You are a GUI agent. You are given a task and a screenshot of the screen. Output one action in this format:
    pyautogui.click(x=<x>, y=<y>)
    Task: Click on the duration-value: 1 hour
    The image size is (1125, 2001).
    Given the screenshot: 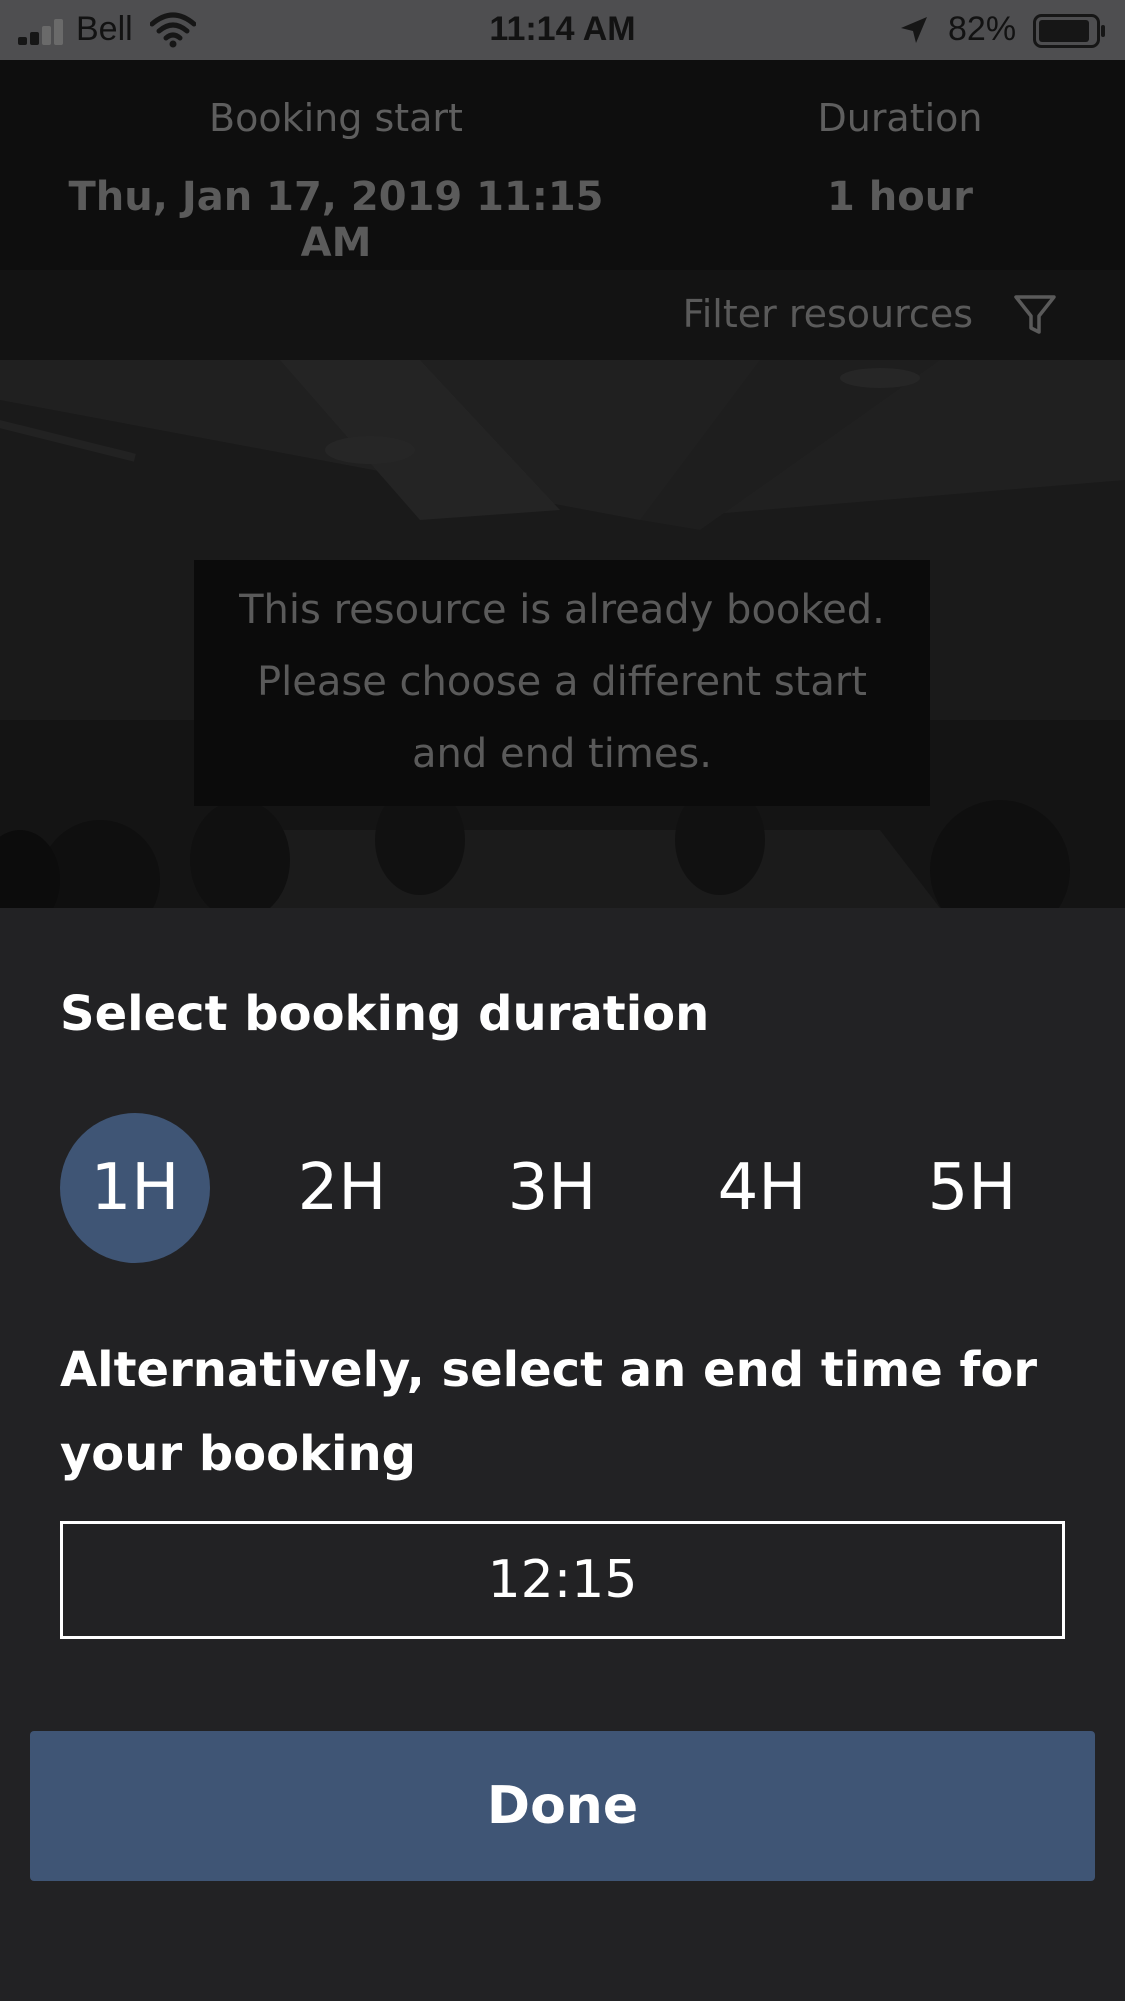 What is the action you would take?
    pyautogui.click(x=900, y=197)
    